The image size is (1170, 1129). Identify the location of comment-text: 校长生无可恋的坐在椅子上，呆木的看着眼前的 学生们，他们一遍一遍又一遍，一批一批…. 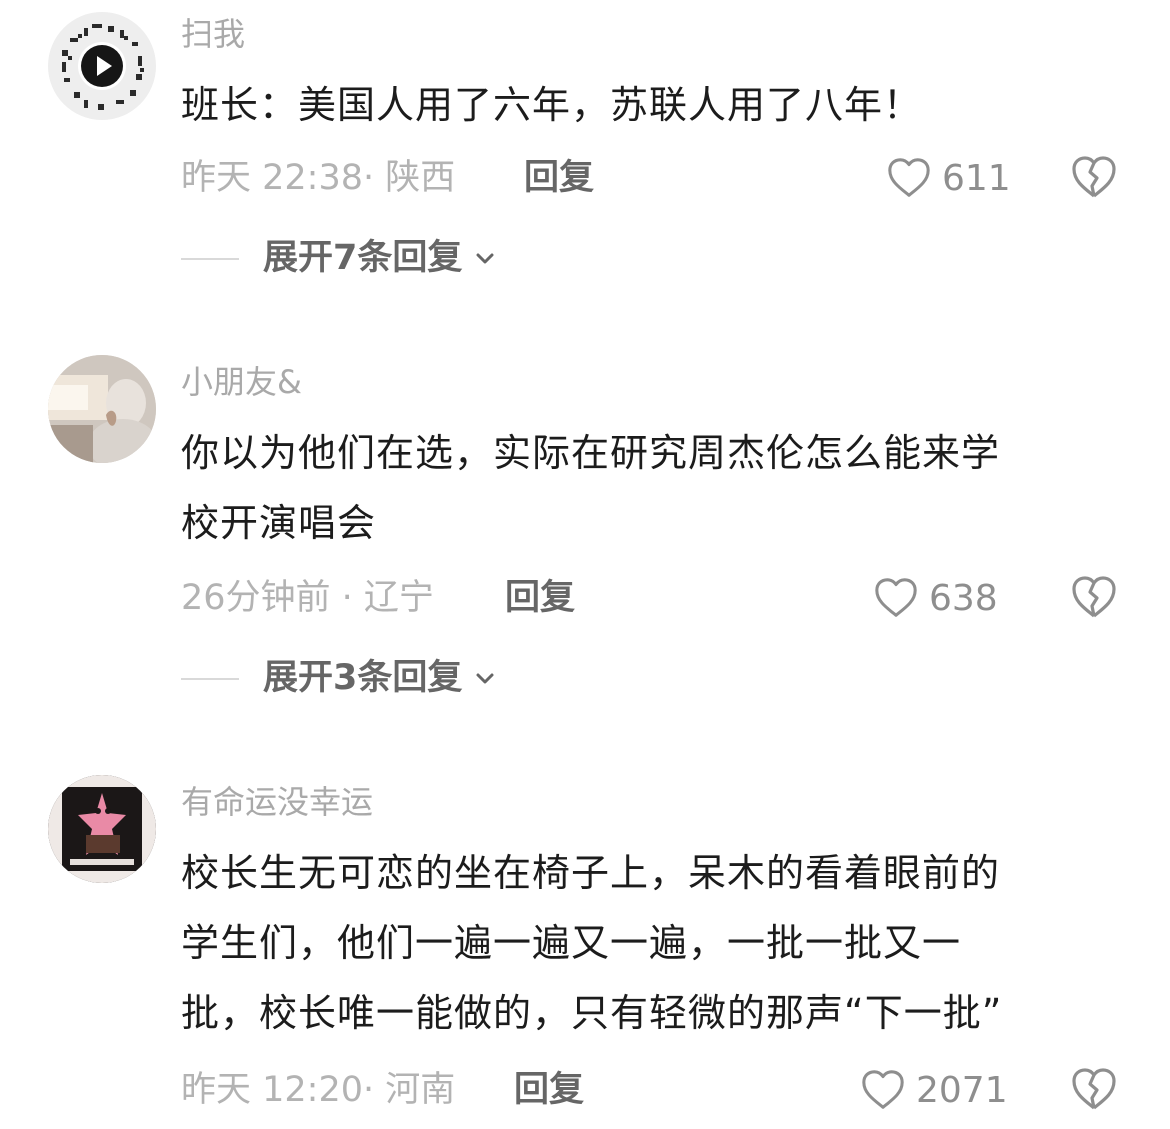
(592, 943).